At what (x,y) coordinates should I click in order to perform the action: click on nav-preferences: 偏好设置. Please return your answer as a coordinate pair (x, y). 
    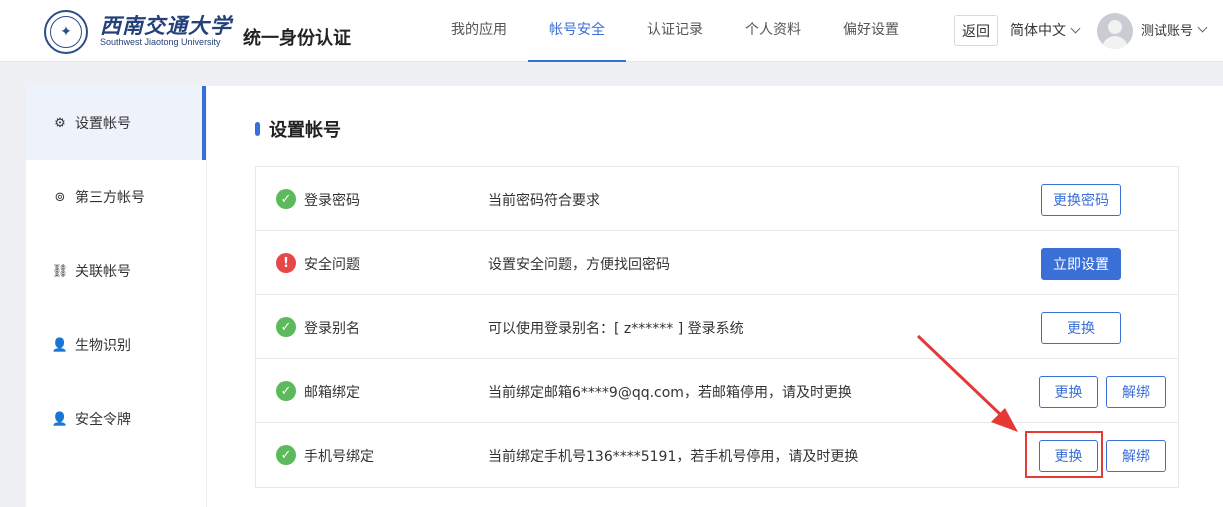
    Looking at the image, I should click on (871, 31).